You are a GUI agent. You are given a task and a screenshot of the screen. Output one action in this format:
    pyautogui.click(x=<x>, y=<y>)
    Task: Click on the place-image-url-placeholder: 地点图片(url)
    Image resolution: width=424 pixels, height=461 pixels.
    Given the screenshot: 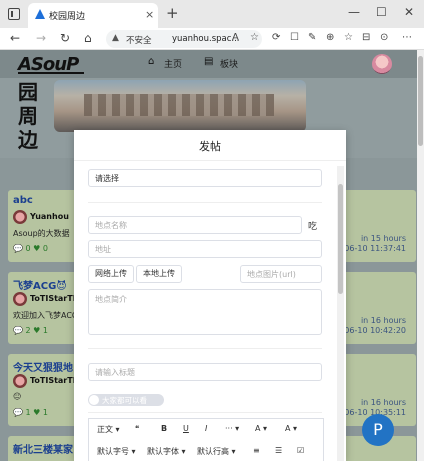 What is the action you would take?
    pyautogui.click(x=271, y=274)
    